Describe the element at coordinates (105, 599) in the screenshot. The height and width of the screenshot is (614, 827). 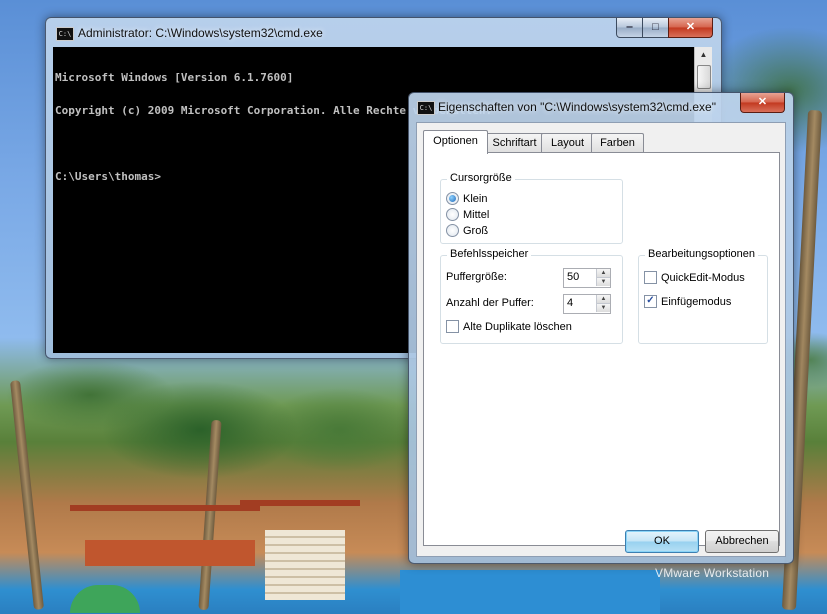
I see `float-ring` at that location.